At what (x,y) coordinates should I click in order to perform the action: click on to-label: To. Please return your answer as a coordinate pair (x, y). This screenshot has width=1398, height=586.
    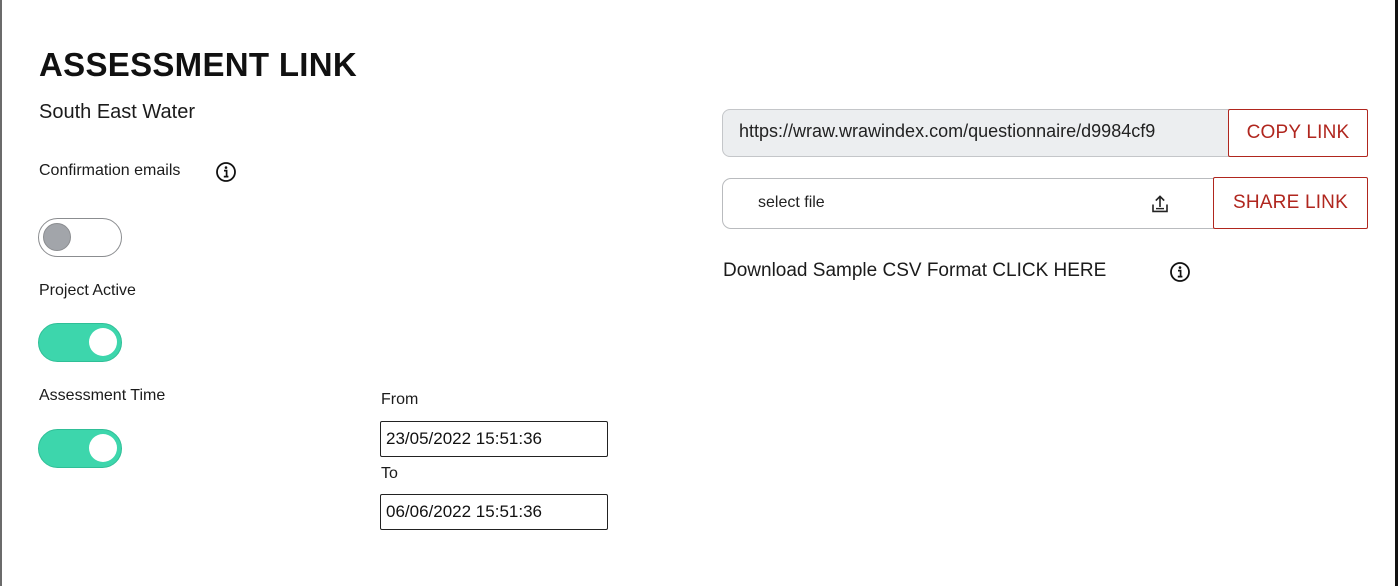
    Looking at the image, I should click on (389, 473).